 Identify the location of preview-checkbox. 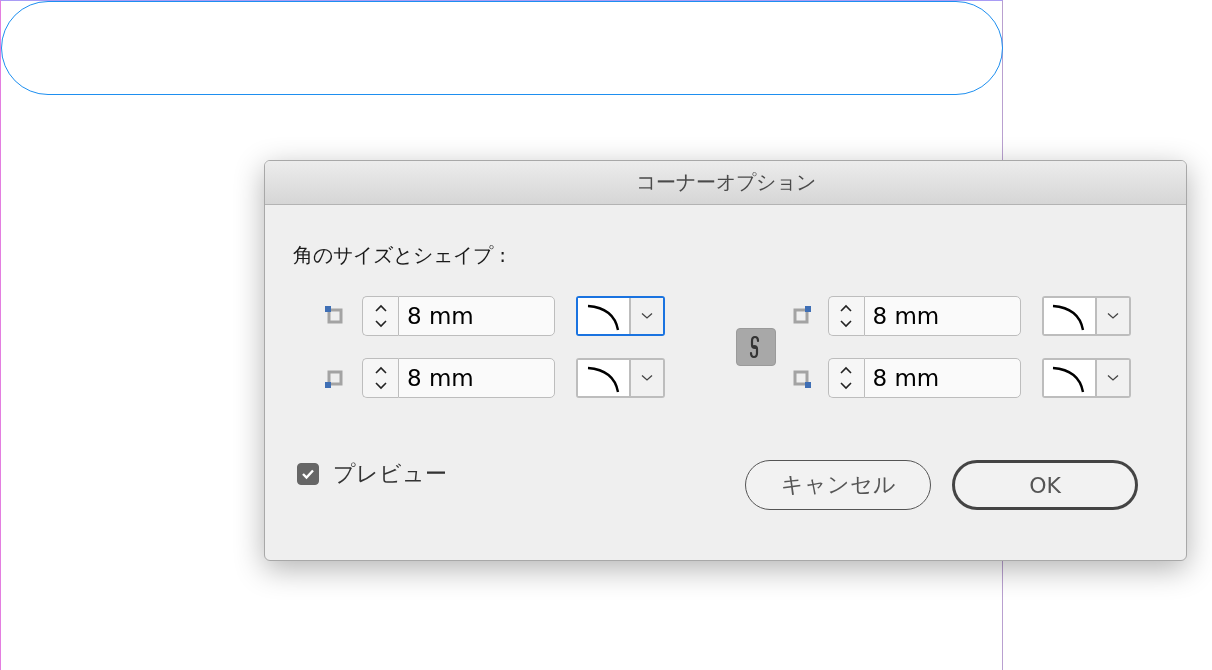
(308, 474).